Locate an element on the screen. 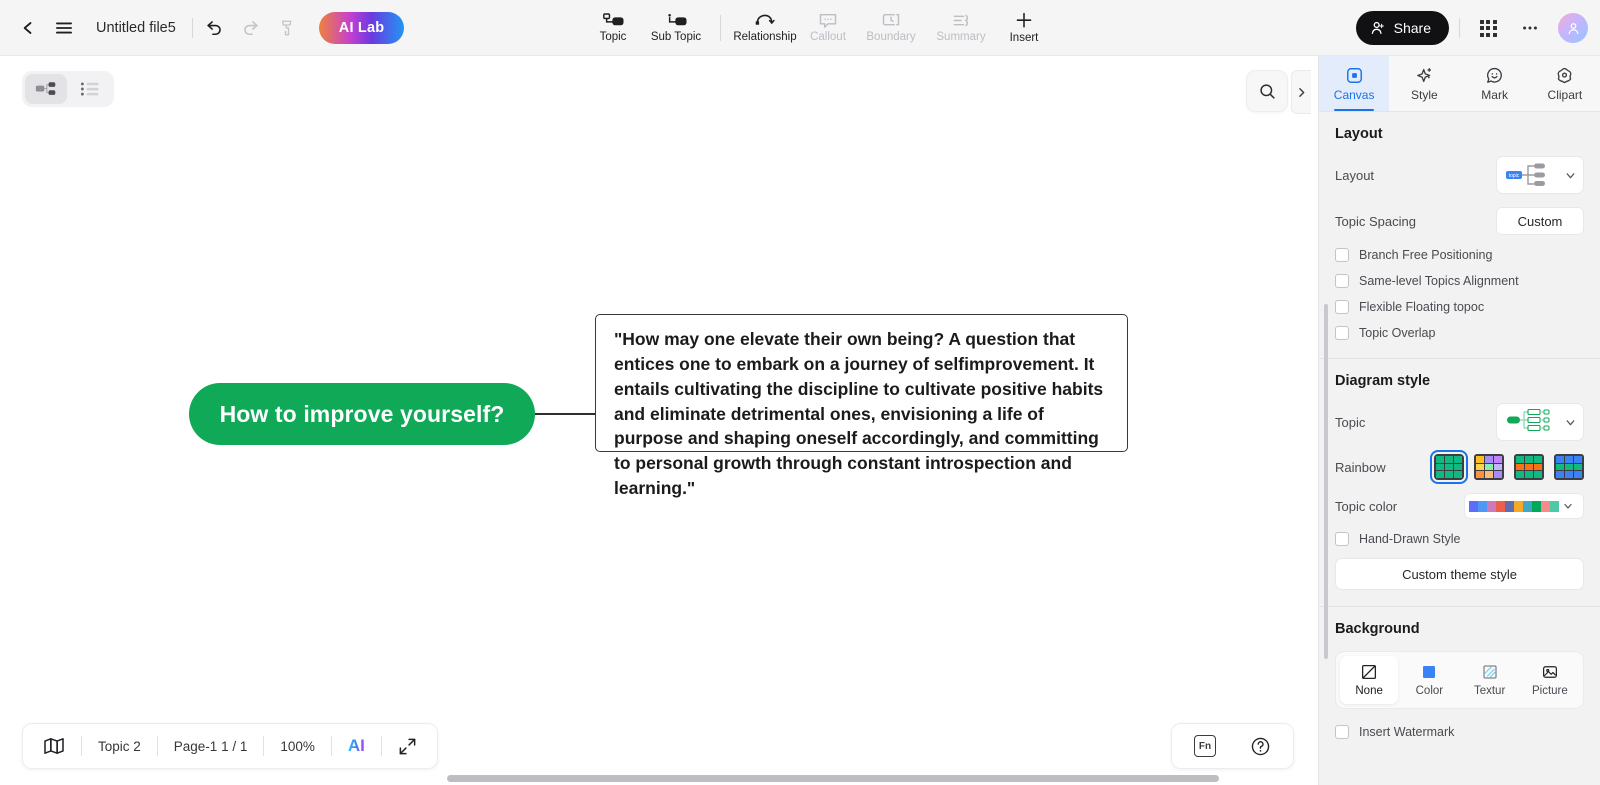 The width and height of the screenshot is (1600, 785). checkbox-label: Topic Overlap is located at coordinates (1397, 333).